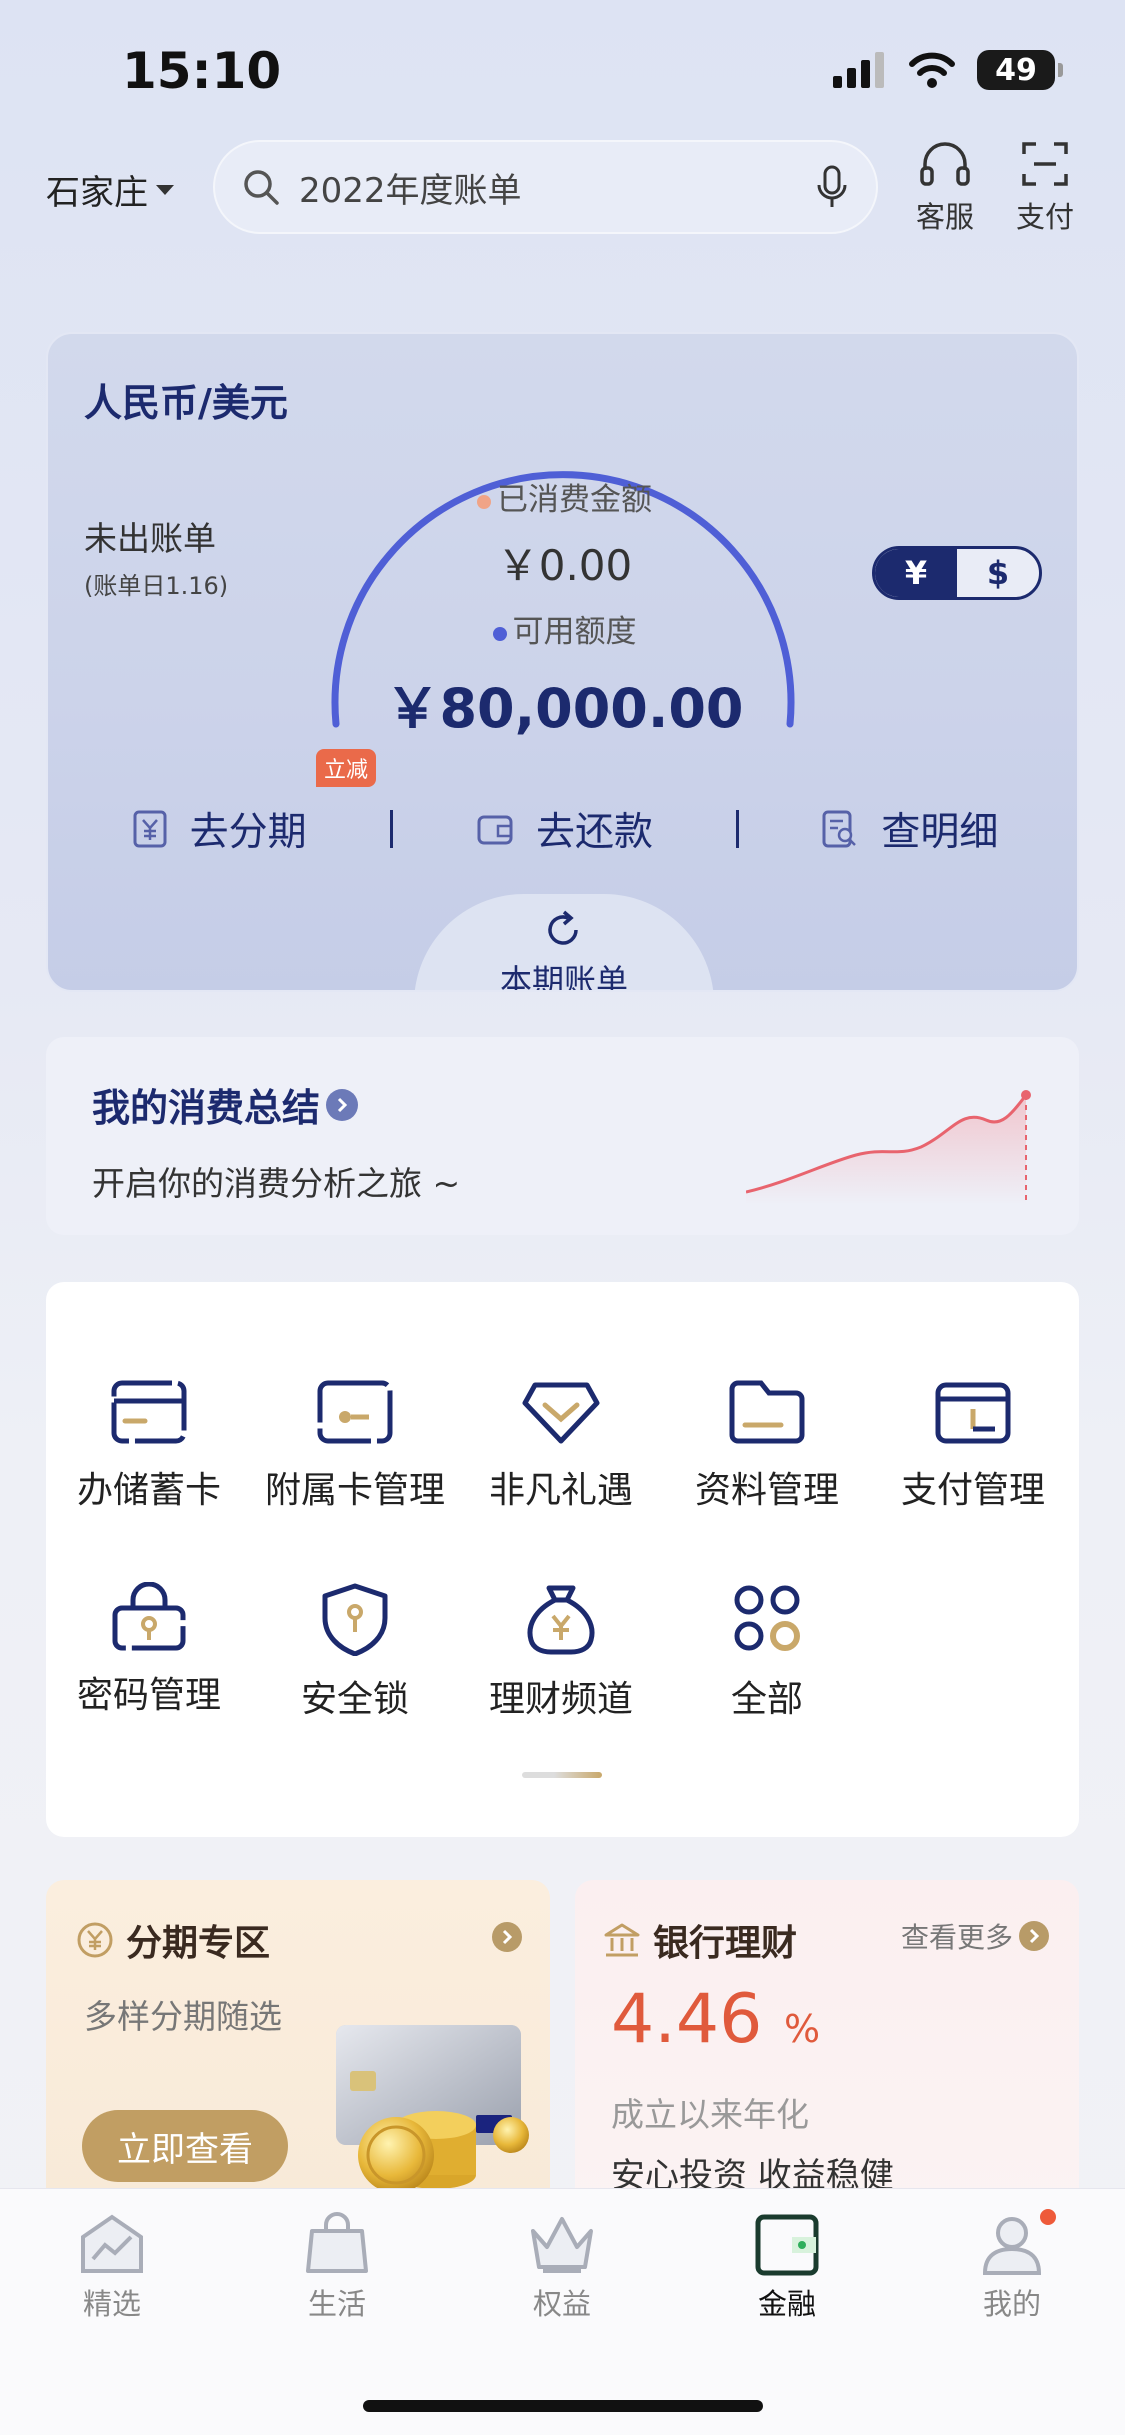 The height and width of the screenshot is (2435, 1125). What do you see at coordinates (354, 1699) in the screenshot?
I see `grid-label: 安全锁` at bounding box center [354, 1699].